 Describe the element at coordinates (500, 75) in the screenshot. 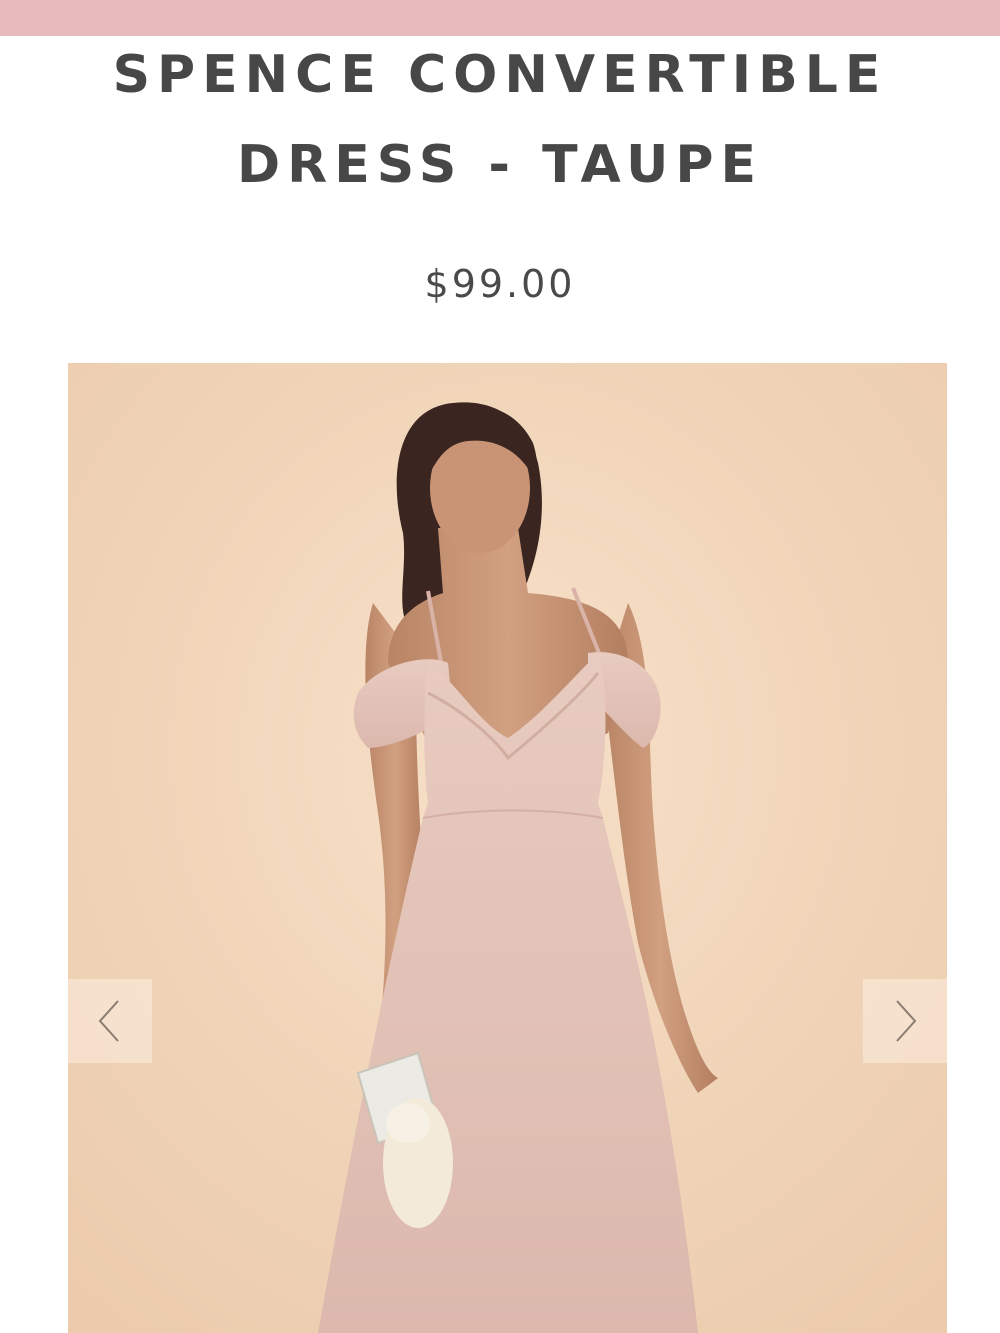

I see `product-title-line-1: SPENCE CONVERTIBLE` at that location.